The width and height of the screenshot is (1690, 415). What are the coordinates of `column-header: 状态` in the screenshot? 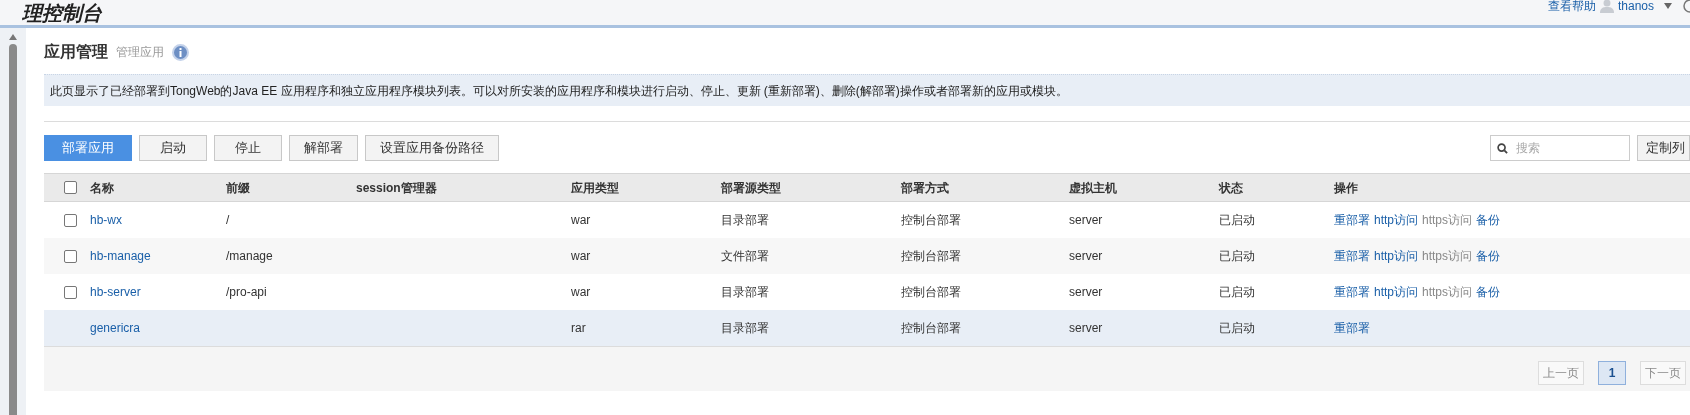 It's located at (1231, 187).